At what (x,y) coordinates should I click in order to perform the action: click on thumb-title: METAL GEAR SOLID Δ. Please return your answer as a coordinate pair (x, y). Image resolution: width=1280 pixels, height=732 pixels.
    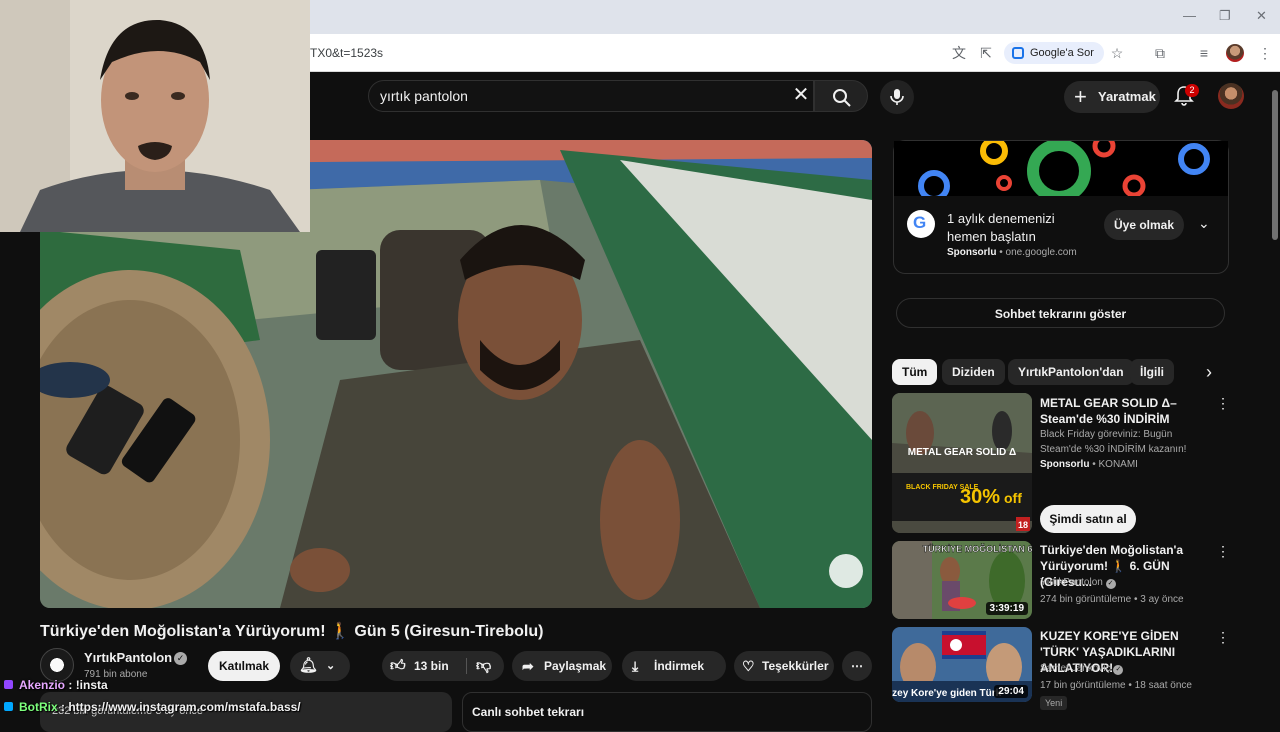
    Looking at the image, I should click on (962, 452).